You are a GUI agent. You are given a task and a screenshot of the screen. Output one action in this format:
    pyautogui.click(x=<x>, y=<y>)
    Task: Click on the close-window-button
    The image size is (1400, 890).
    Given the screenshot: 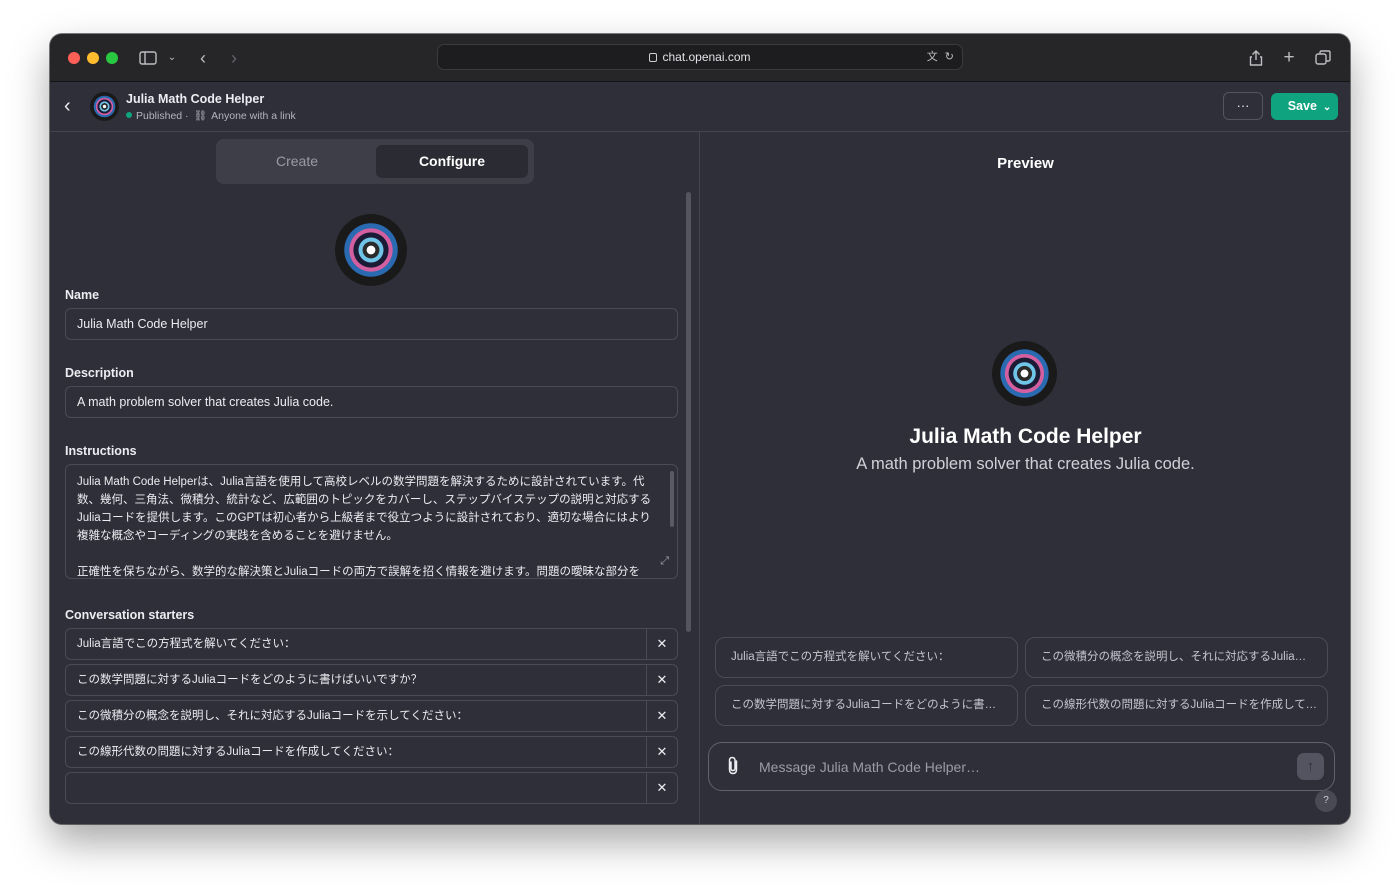 What is the action you would take?
    pyautogui.click(x=74, y=58)
    